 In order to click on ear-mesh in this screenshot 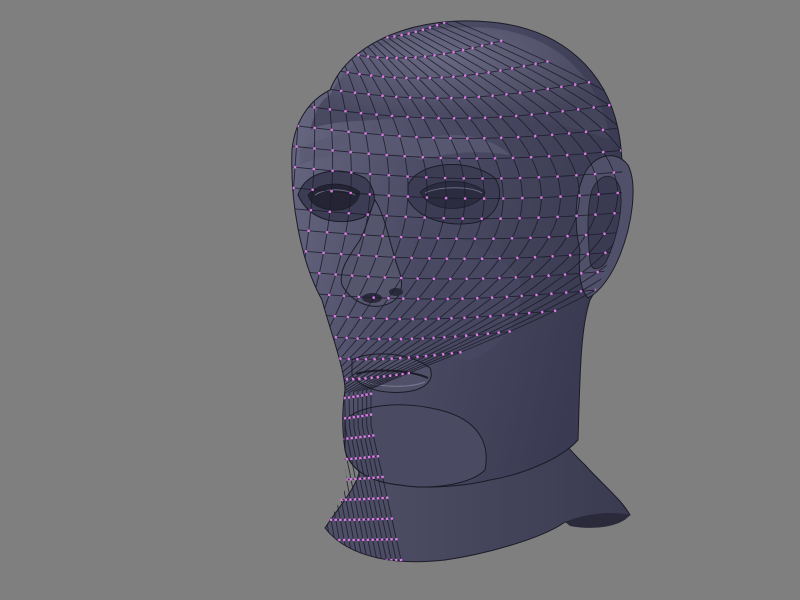, I will do `click(604, 227)`.